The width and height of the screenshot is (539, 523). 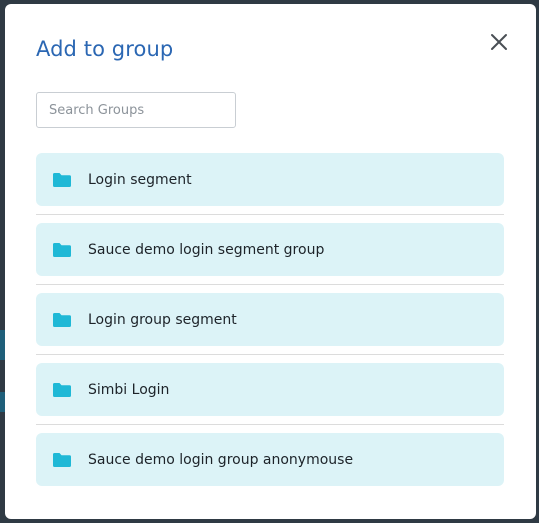 I want to click on group-item-sauce-demo-login-group-anonymouse: Sauce demo login group anonymouse, so click(x=270, y=459).